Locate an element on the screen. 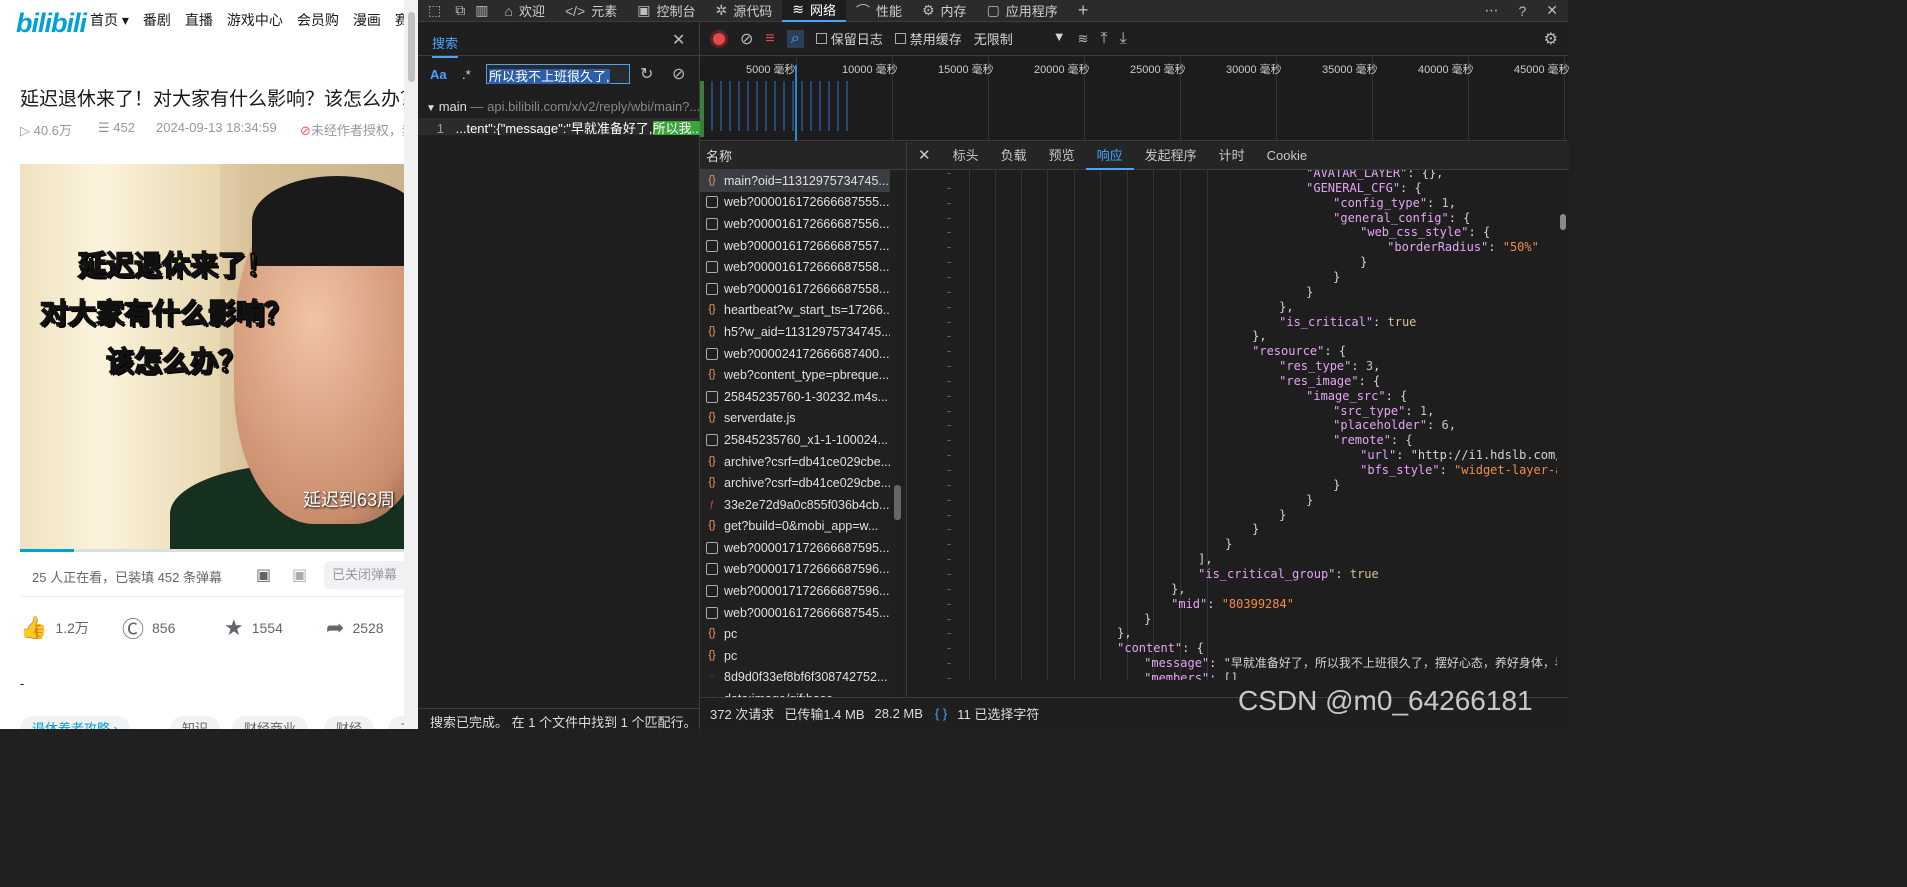 This screenshot has width=1907, height=887. tab-elements: </> 元素 is located at coordinates (591, 11).